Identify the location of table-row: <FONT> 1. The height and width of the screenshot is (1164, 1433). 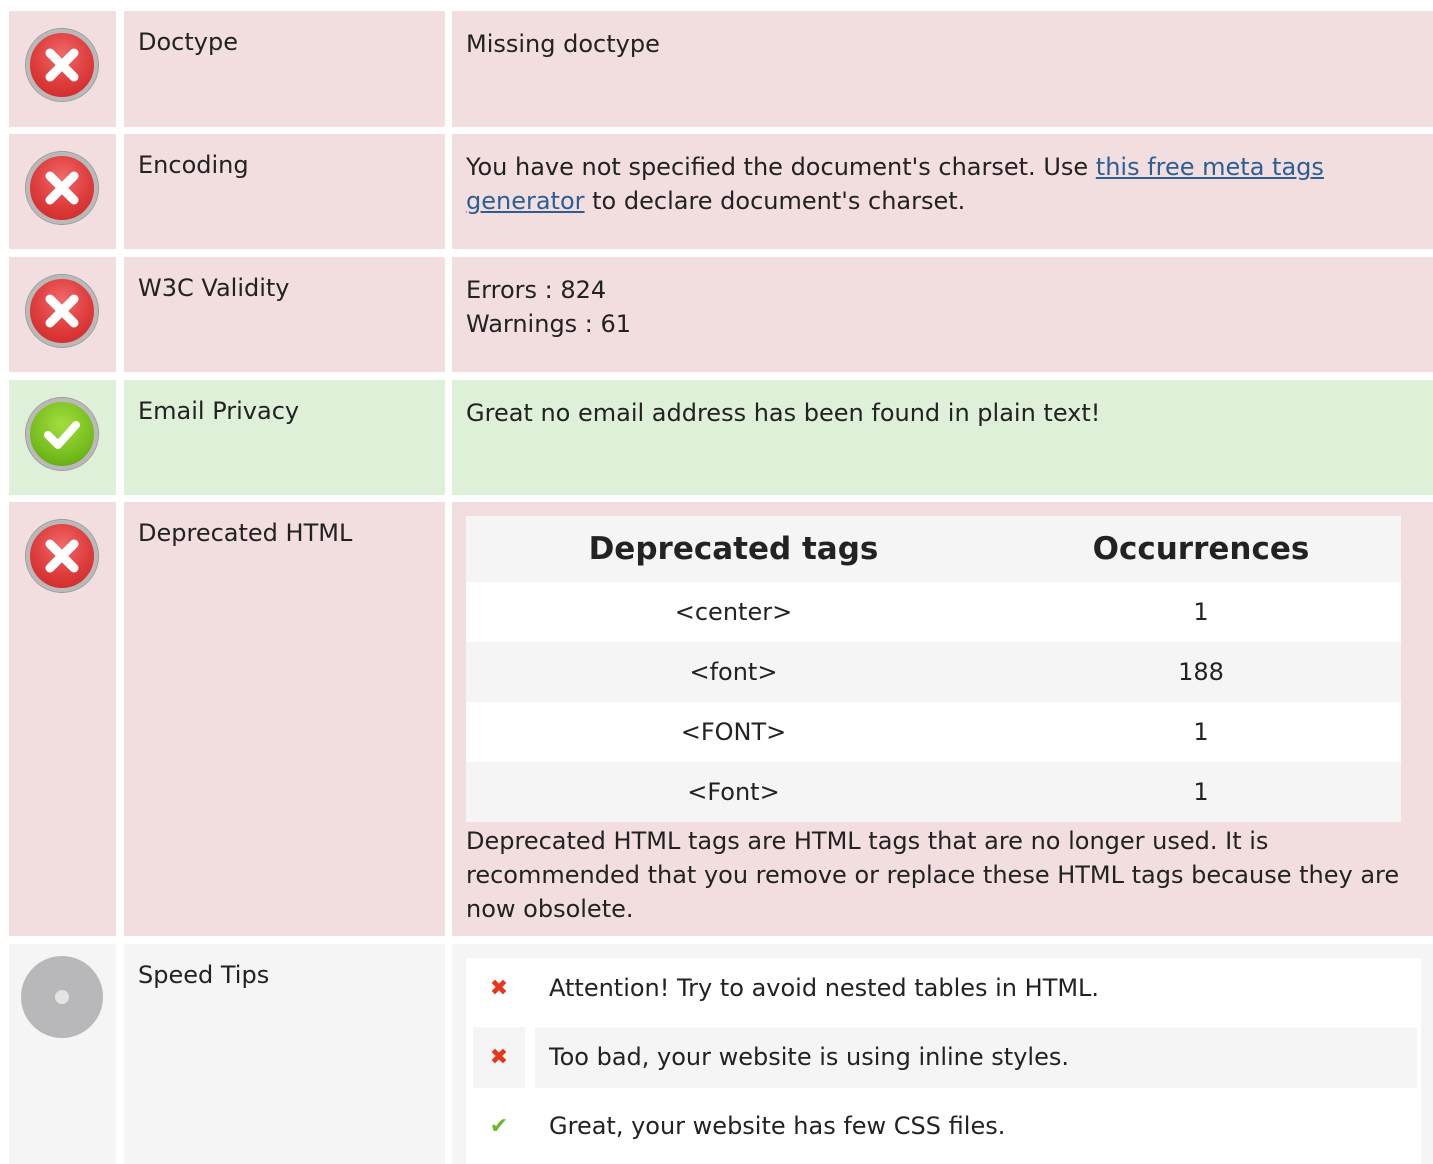
(933, 732).